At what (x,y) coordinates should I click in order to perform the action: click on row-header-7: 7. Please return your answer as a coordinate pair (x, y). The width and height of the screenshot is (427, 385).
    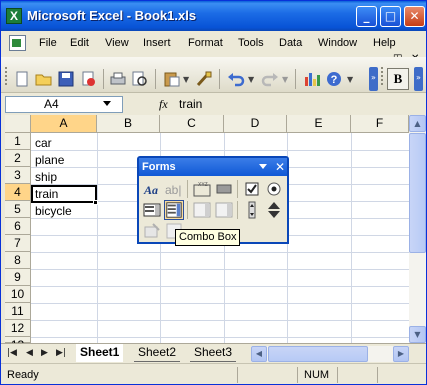
    Looking at the image, I should click on (18, 243).